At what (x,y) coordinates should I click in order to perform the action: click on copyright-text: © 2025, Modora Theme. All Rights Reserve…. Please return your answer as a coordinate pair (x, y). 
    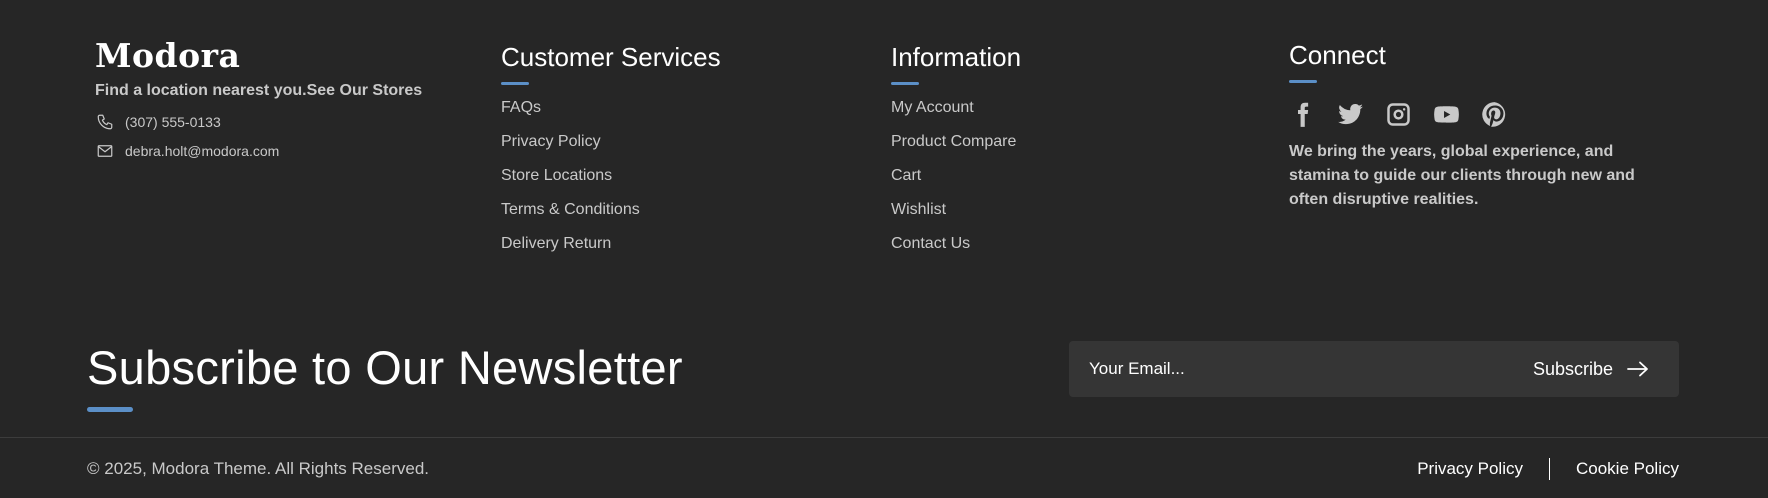
    Looking at the image, I should click on (258, 468).